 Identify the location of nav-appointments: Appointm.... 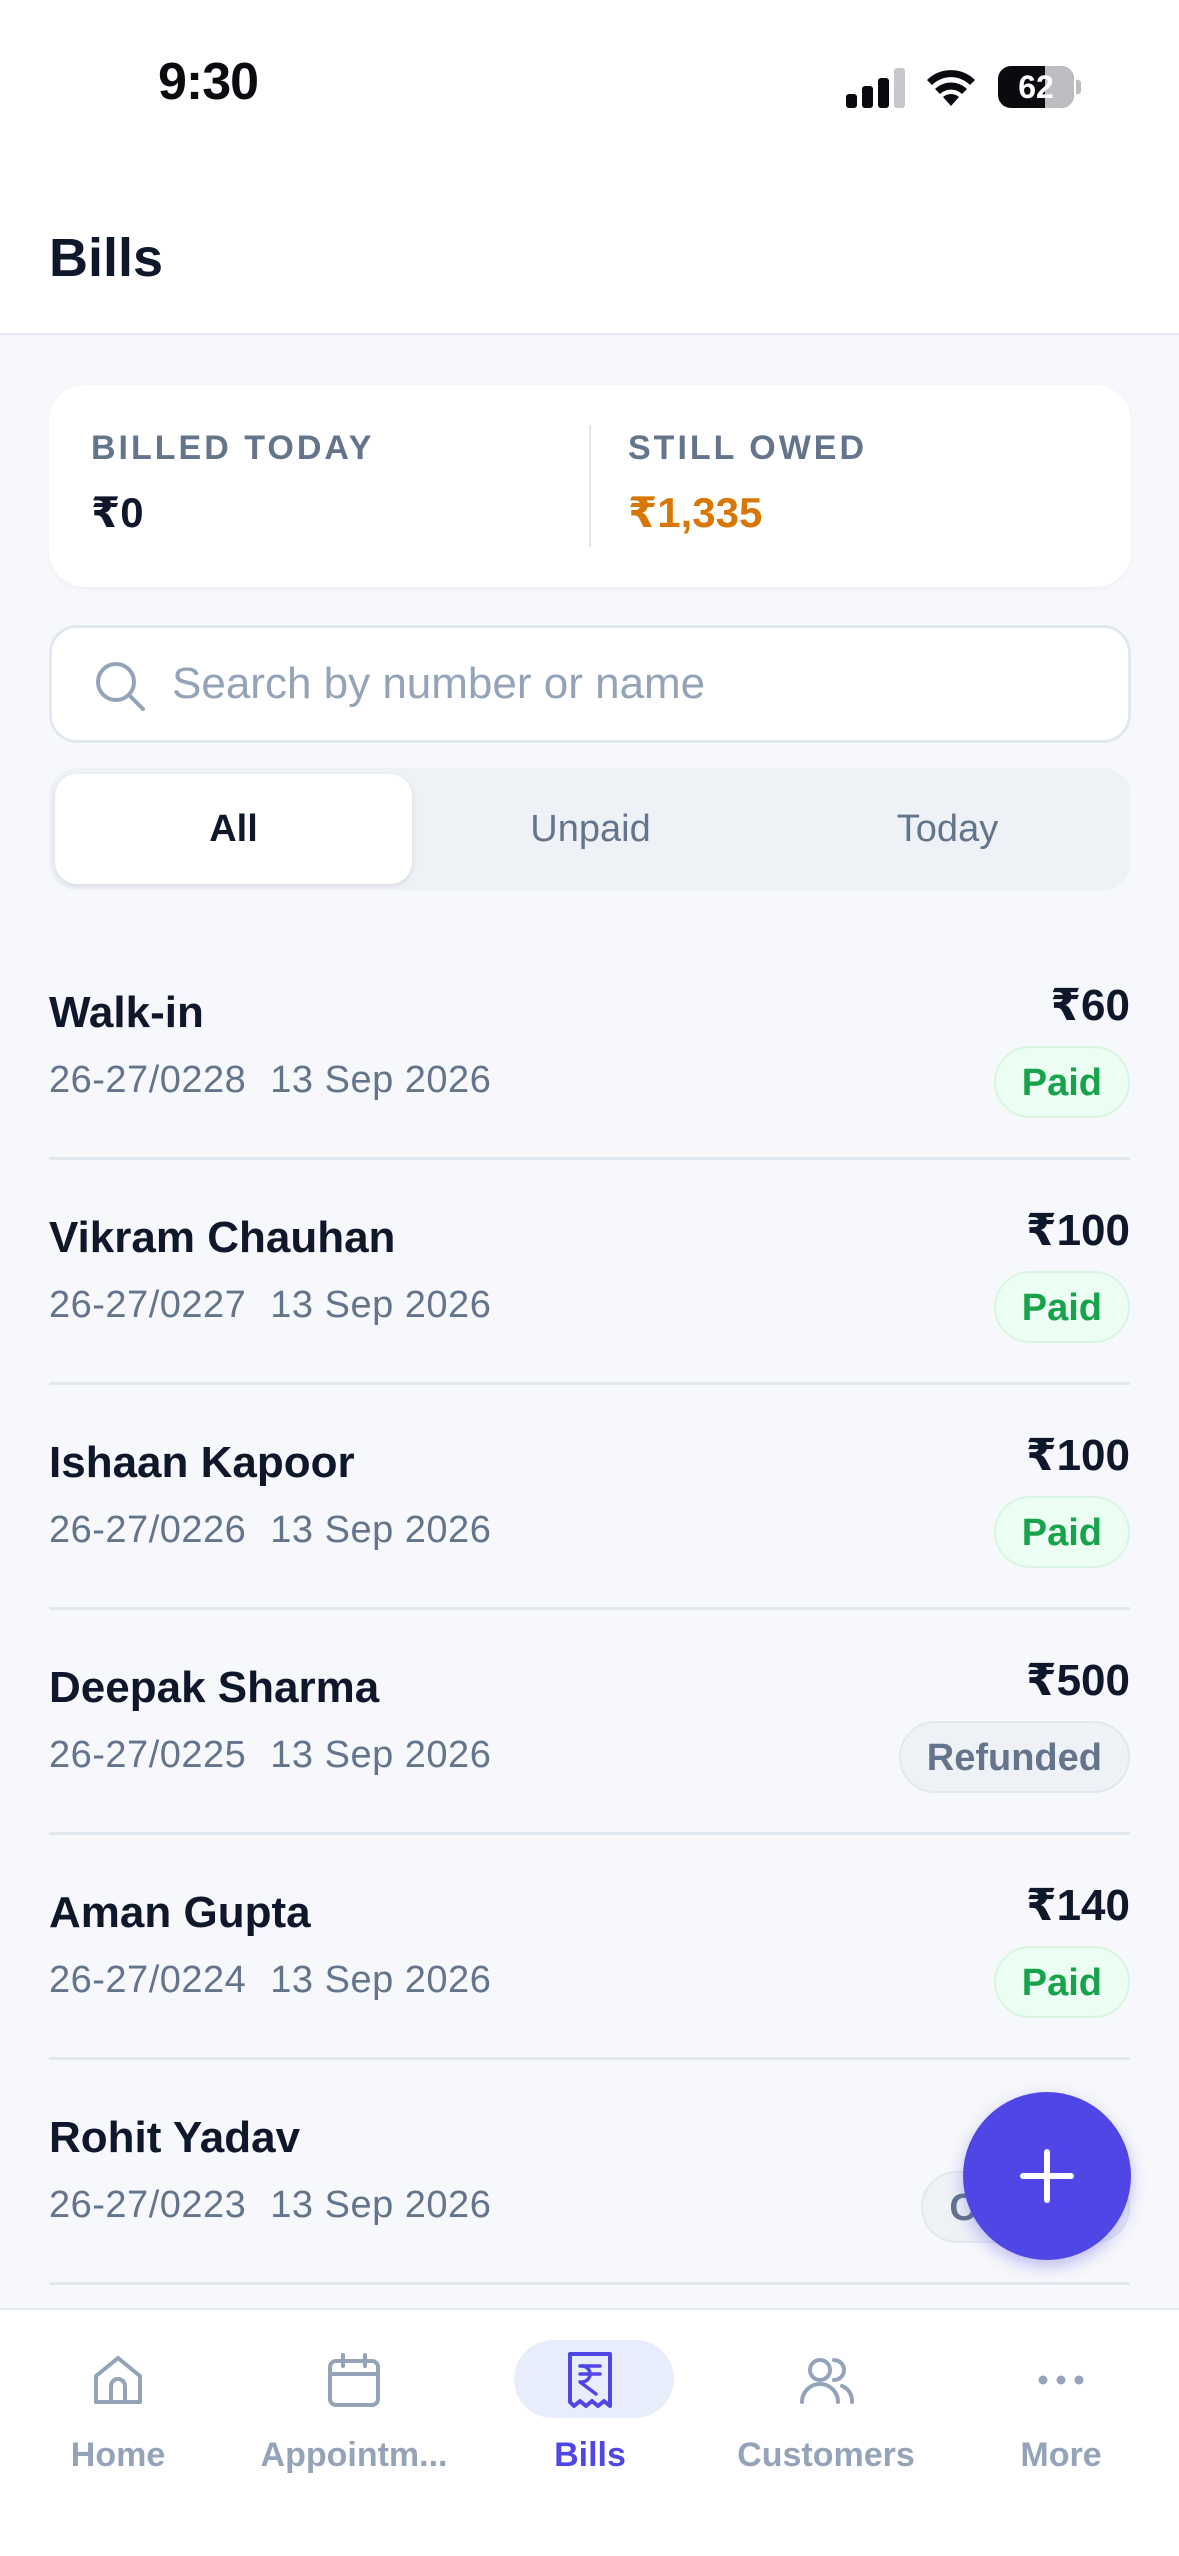
(354, 2400).